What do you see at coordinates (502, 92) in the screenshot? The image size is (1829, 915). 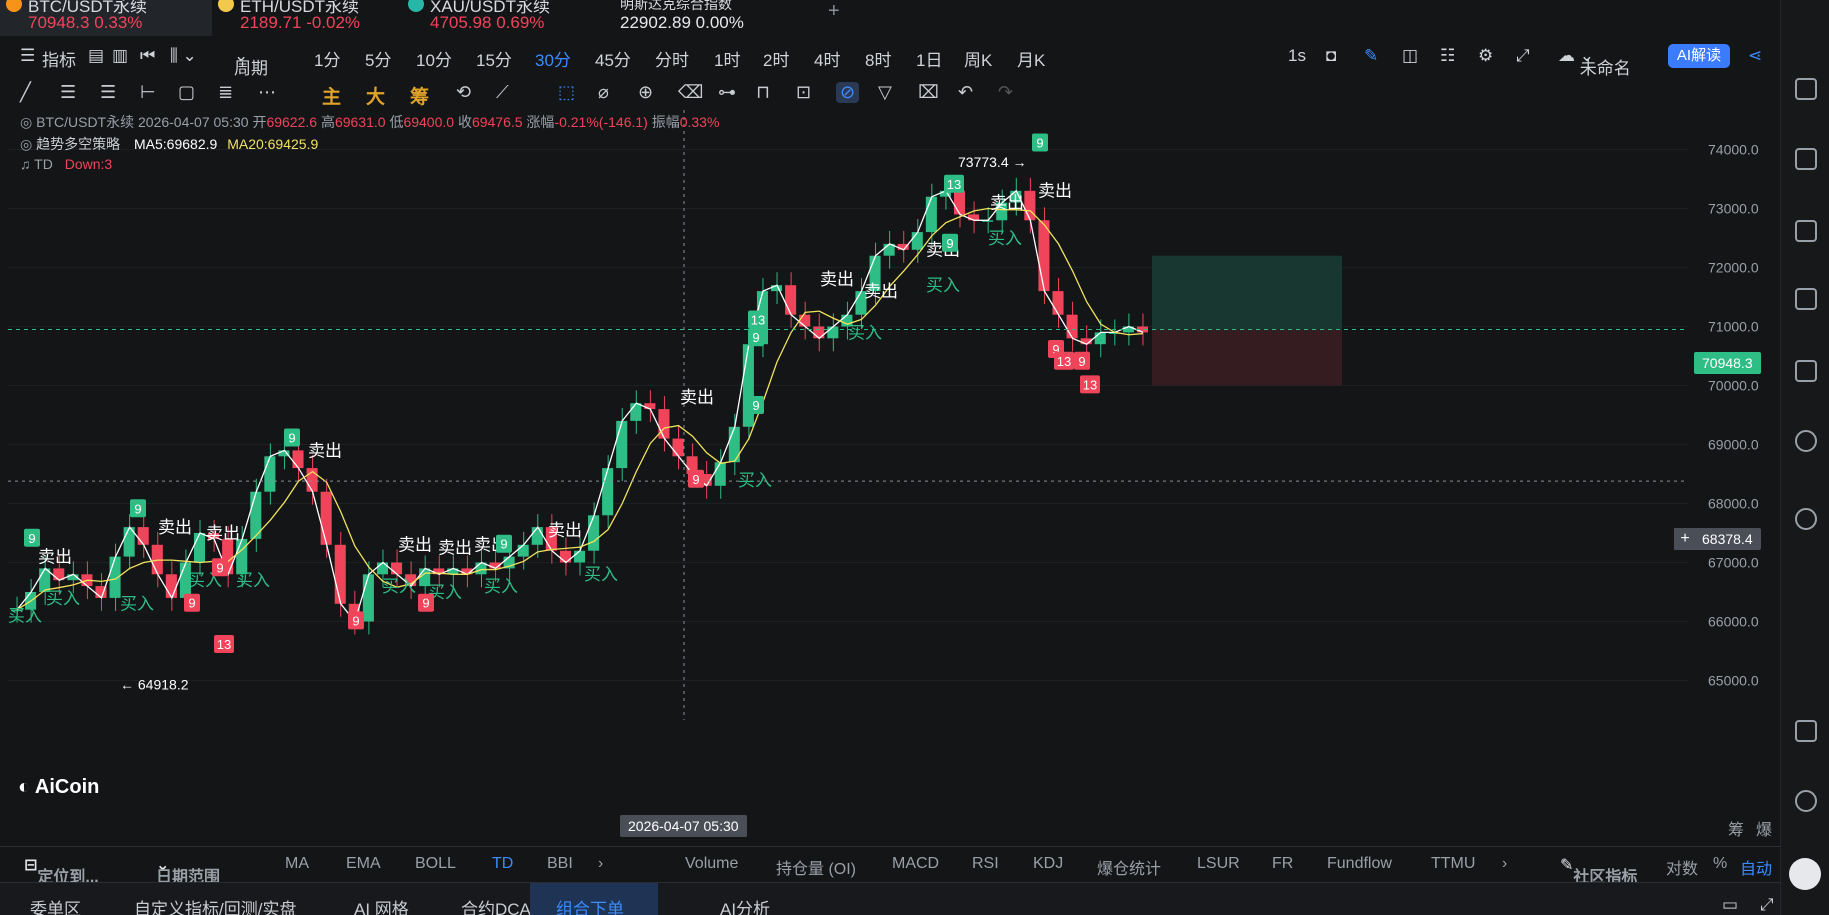 I see `measure-icon: ⟋` at bounding box center [502, 92].